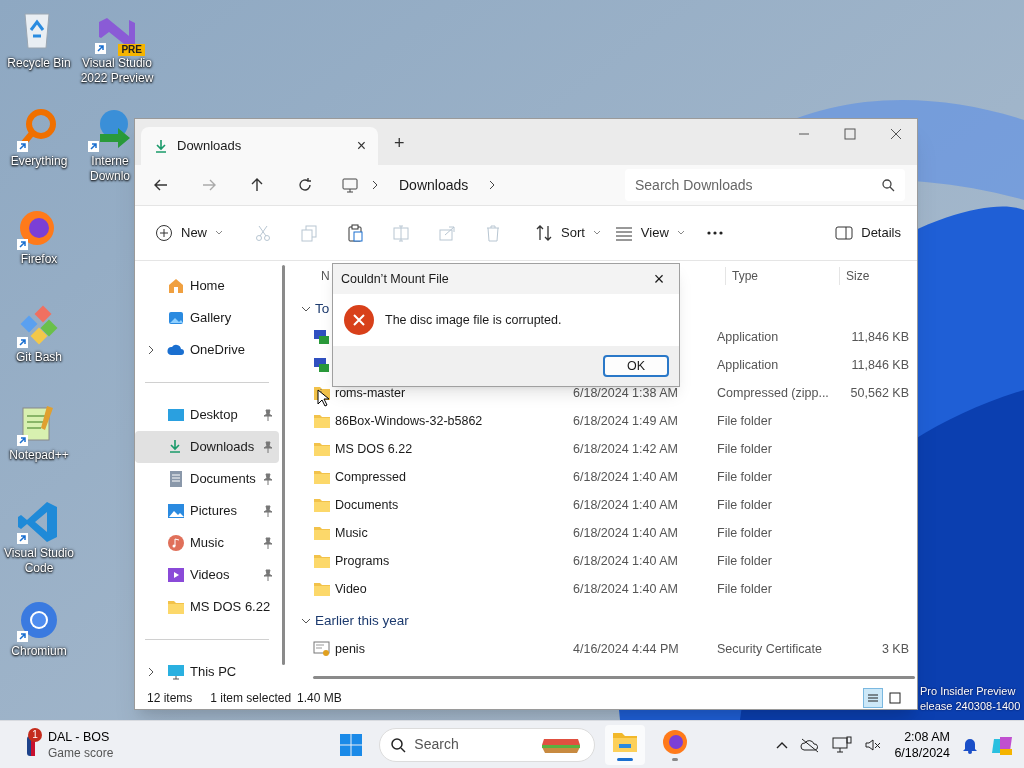  What do you see at coordinates (487, 744) in the screenshot?
I see `taskbar-search-field: Search` at bounding box center [487, 744].